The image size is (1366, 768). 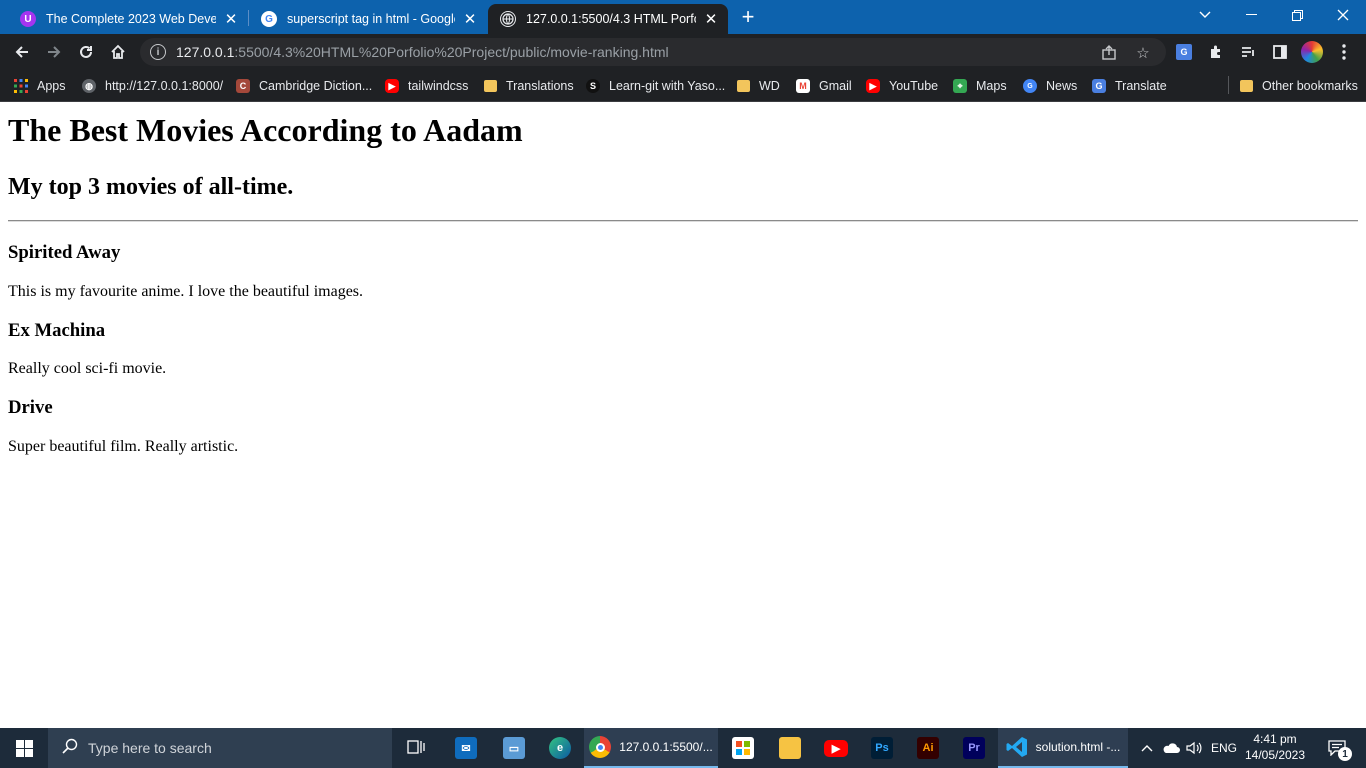 I want to click on bookmark-youtube: ▶ YouTube, so click(x=902, y=86).